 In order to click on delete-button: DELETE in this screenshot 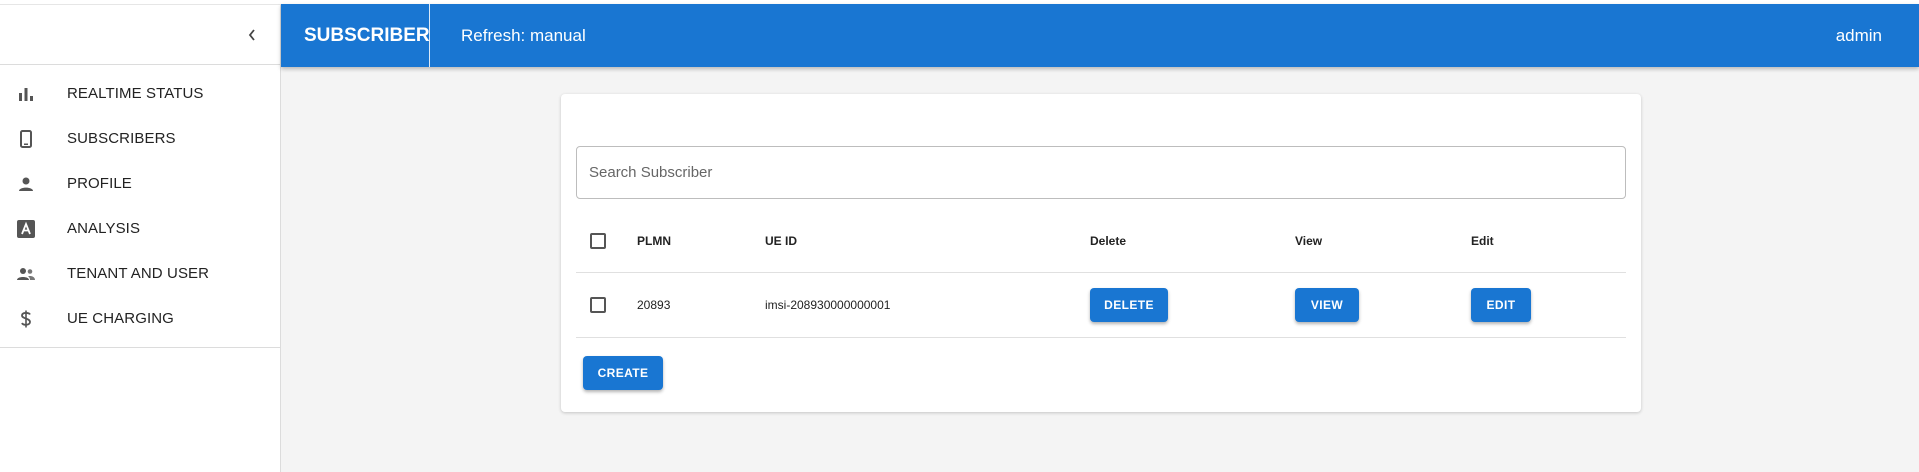, I will do `click(1129, 305)`.